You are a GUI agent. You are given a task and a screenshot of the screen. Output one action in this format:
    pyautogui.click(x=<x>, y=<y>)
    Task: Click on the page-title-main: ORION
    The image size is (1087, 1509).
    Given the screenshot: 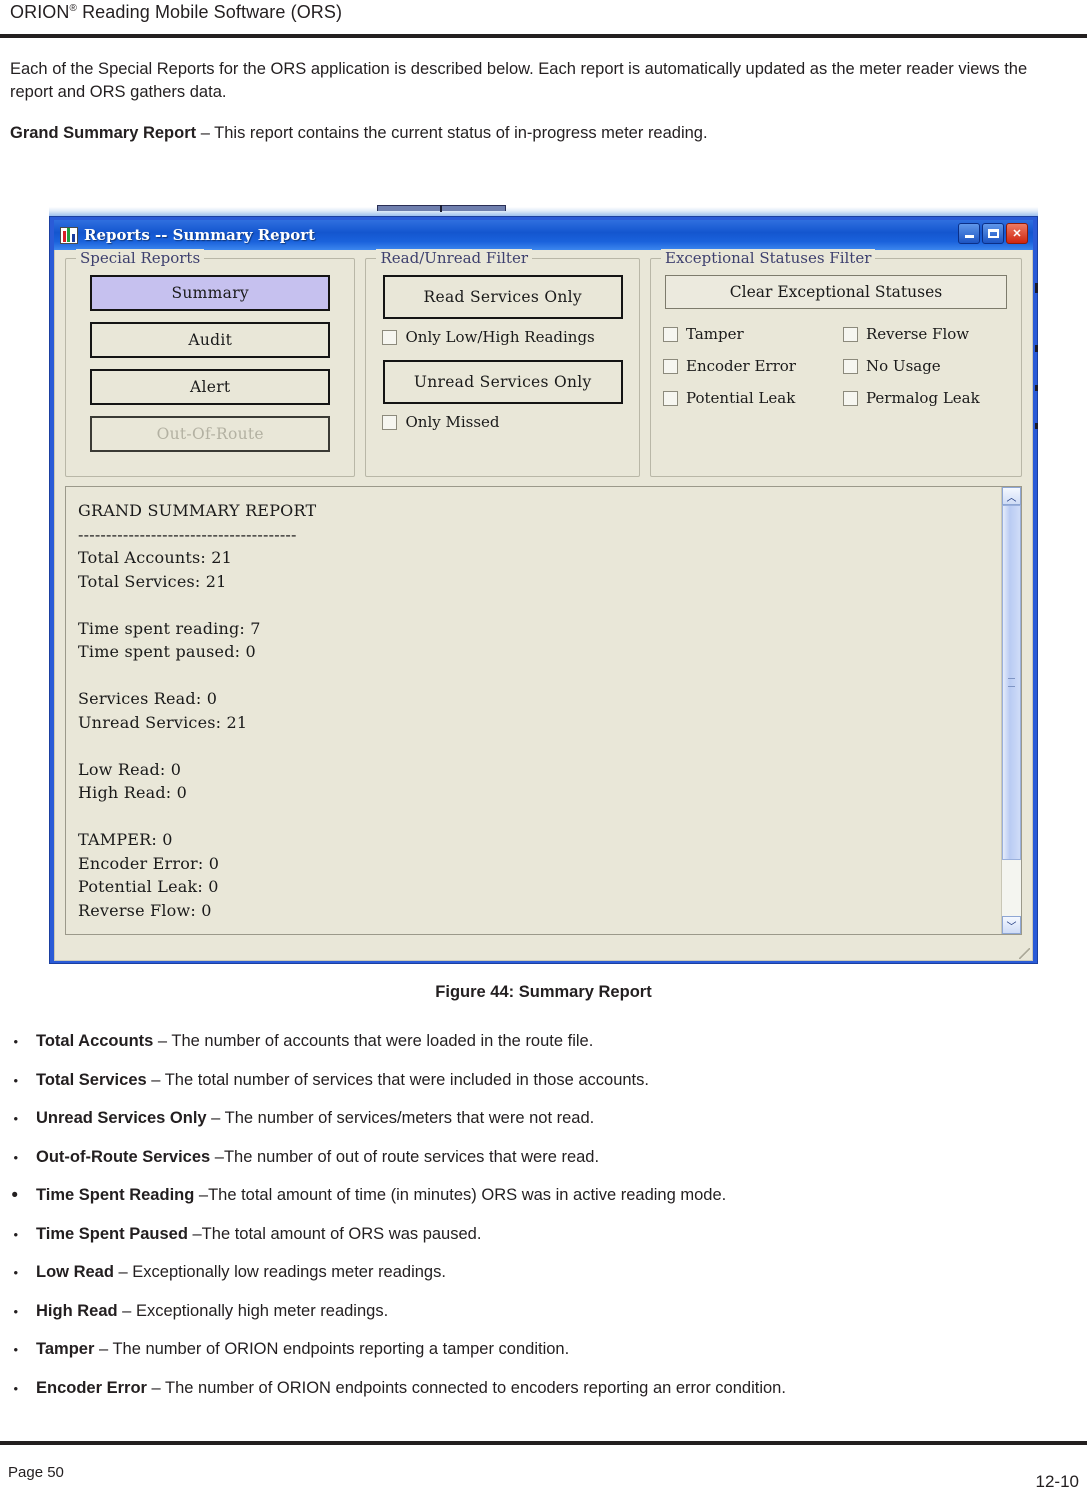 What is the action you would take?
    pyautogui.click(x=40, y=12)
    